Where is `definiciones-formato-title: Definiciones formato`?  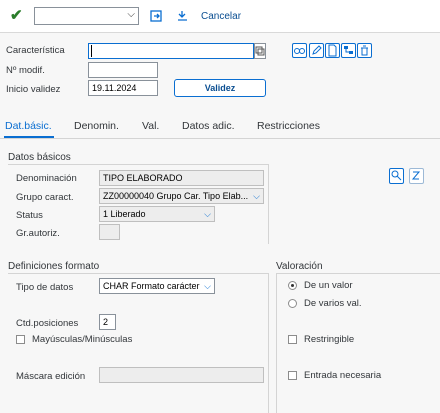
definiciones-formato-title: Definiciones formato is located at coordinates (54, 266).